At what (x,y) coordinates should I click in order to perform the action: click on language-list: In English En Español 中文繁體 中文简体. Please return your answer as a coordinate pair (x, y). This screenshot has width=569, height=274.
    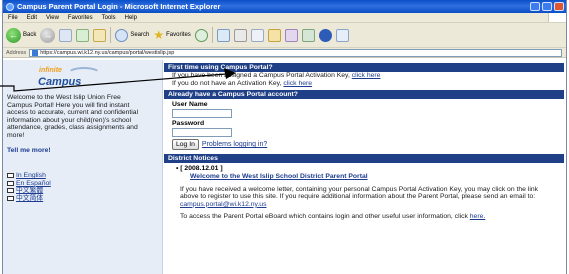
    Looking at the image, I should click on (84, 187).